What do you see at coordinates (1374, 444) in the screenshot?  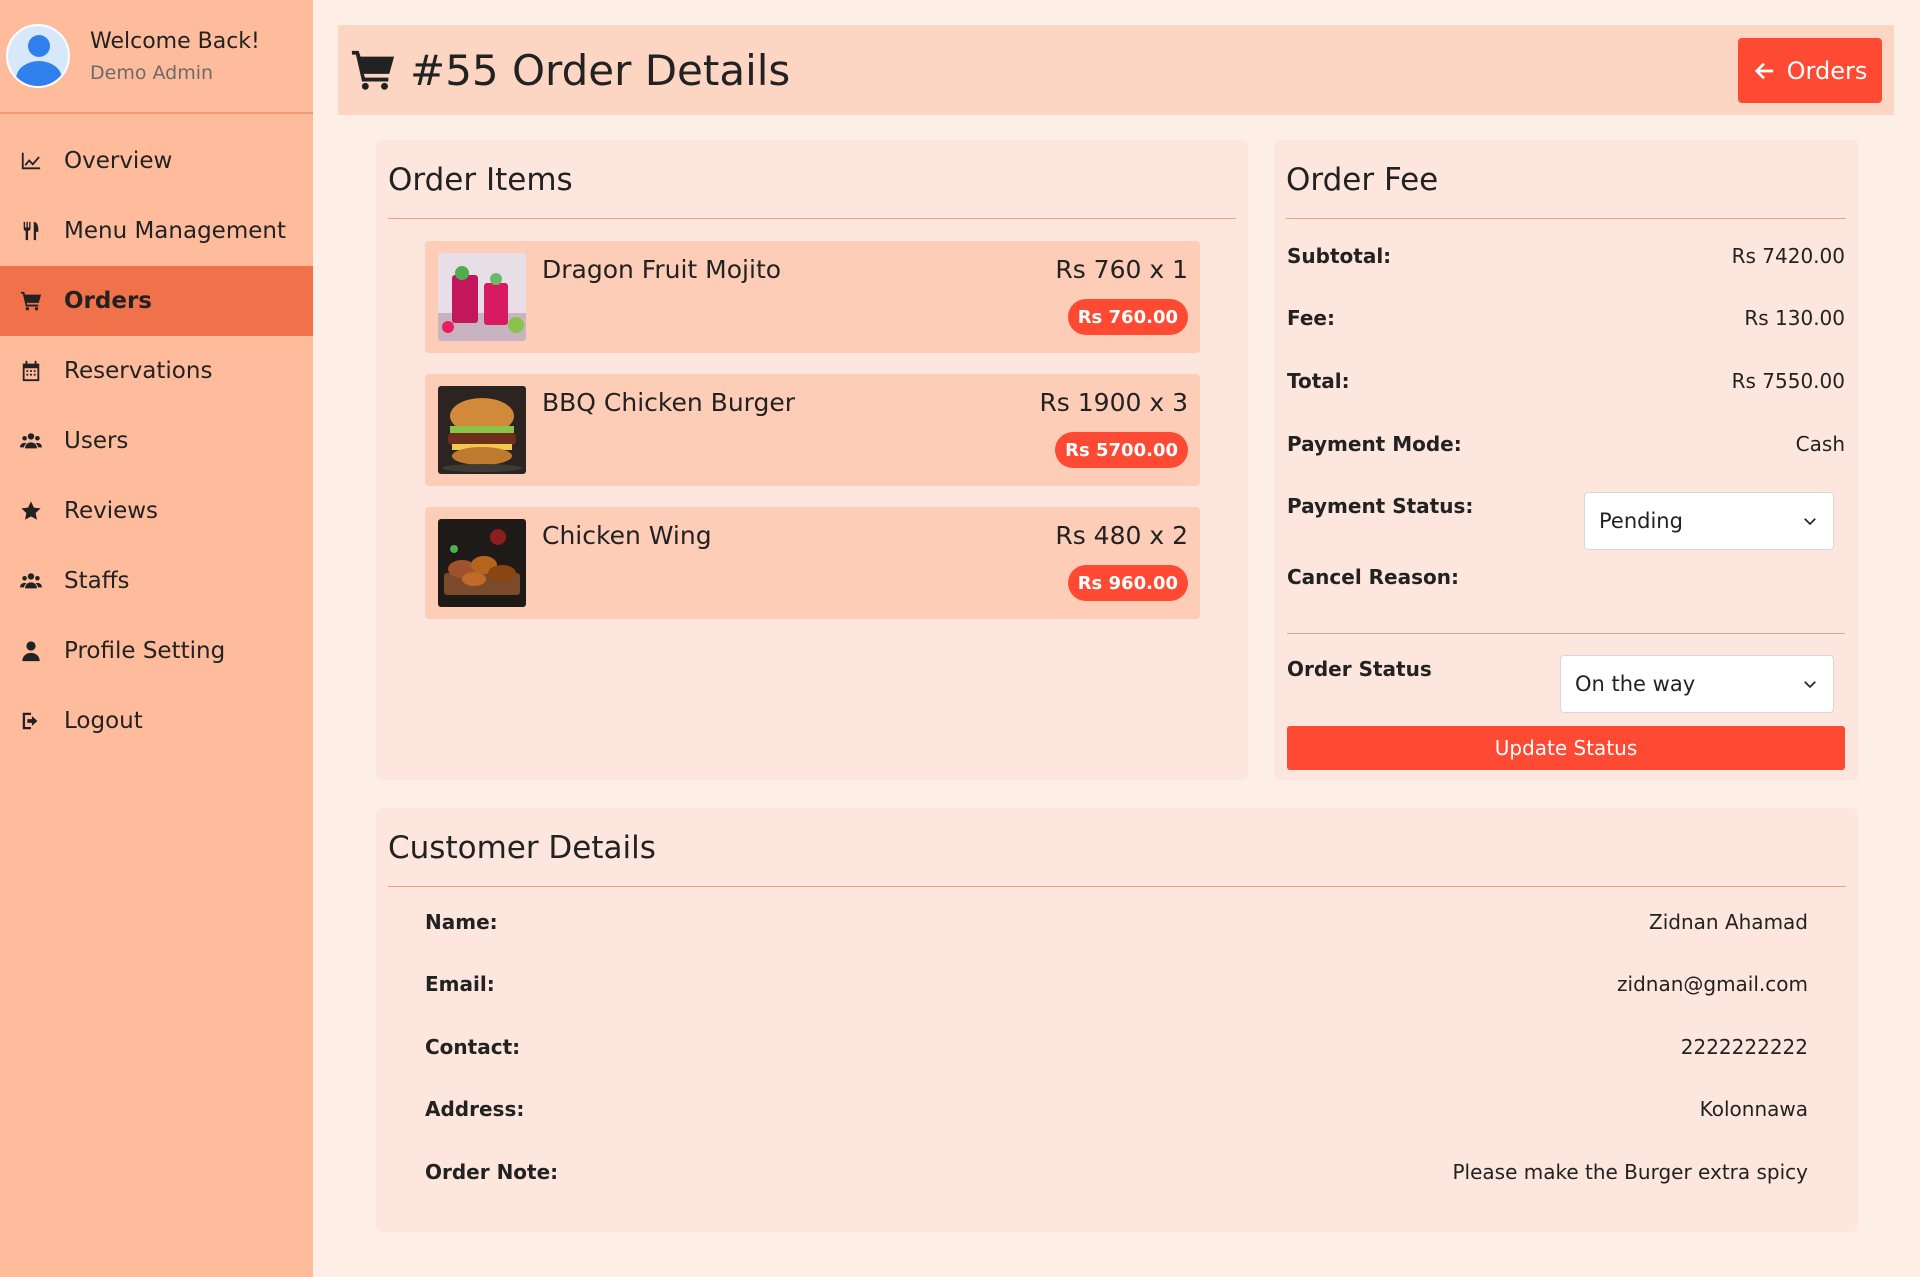 I see `payment-mode-label: Payment Mode:` at bounding box center [1374, 444].